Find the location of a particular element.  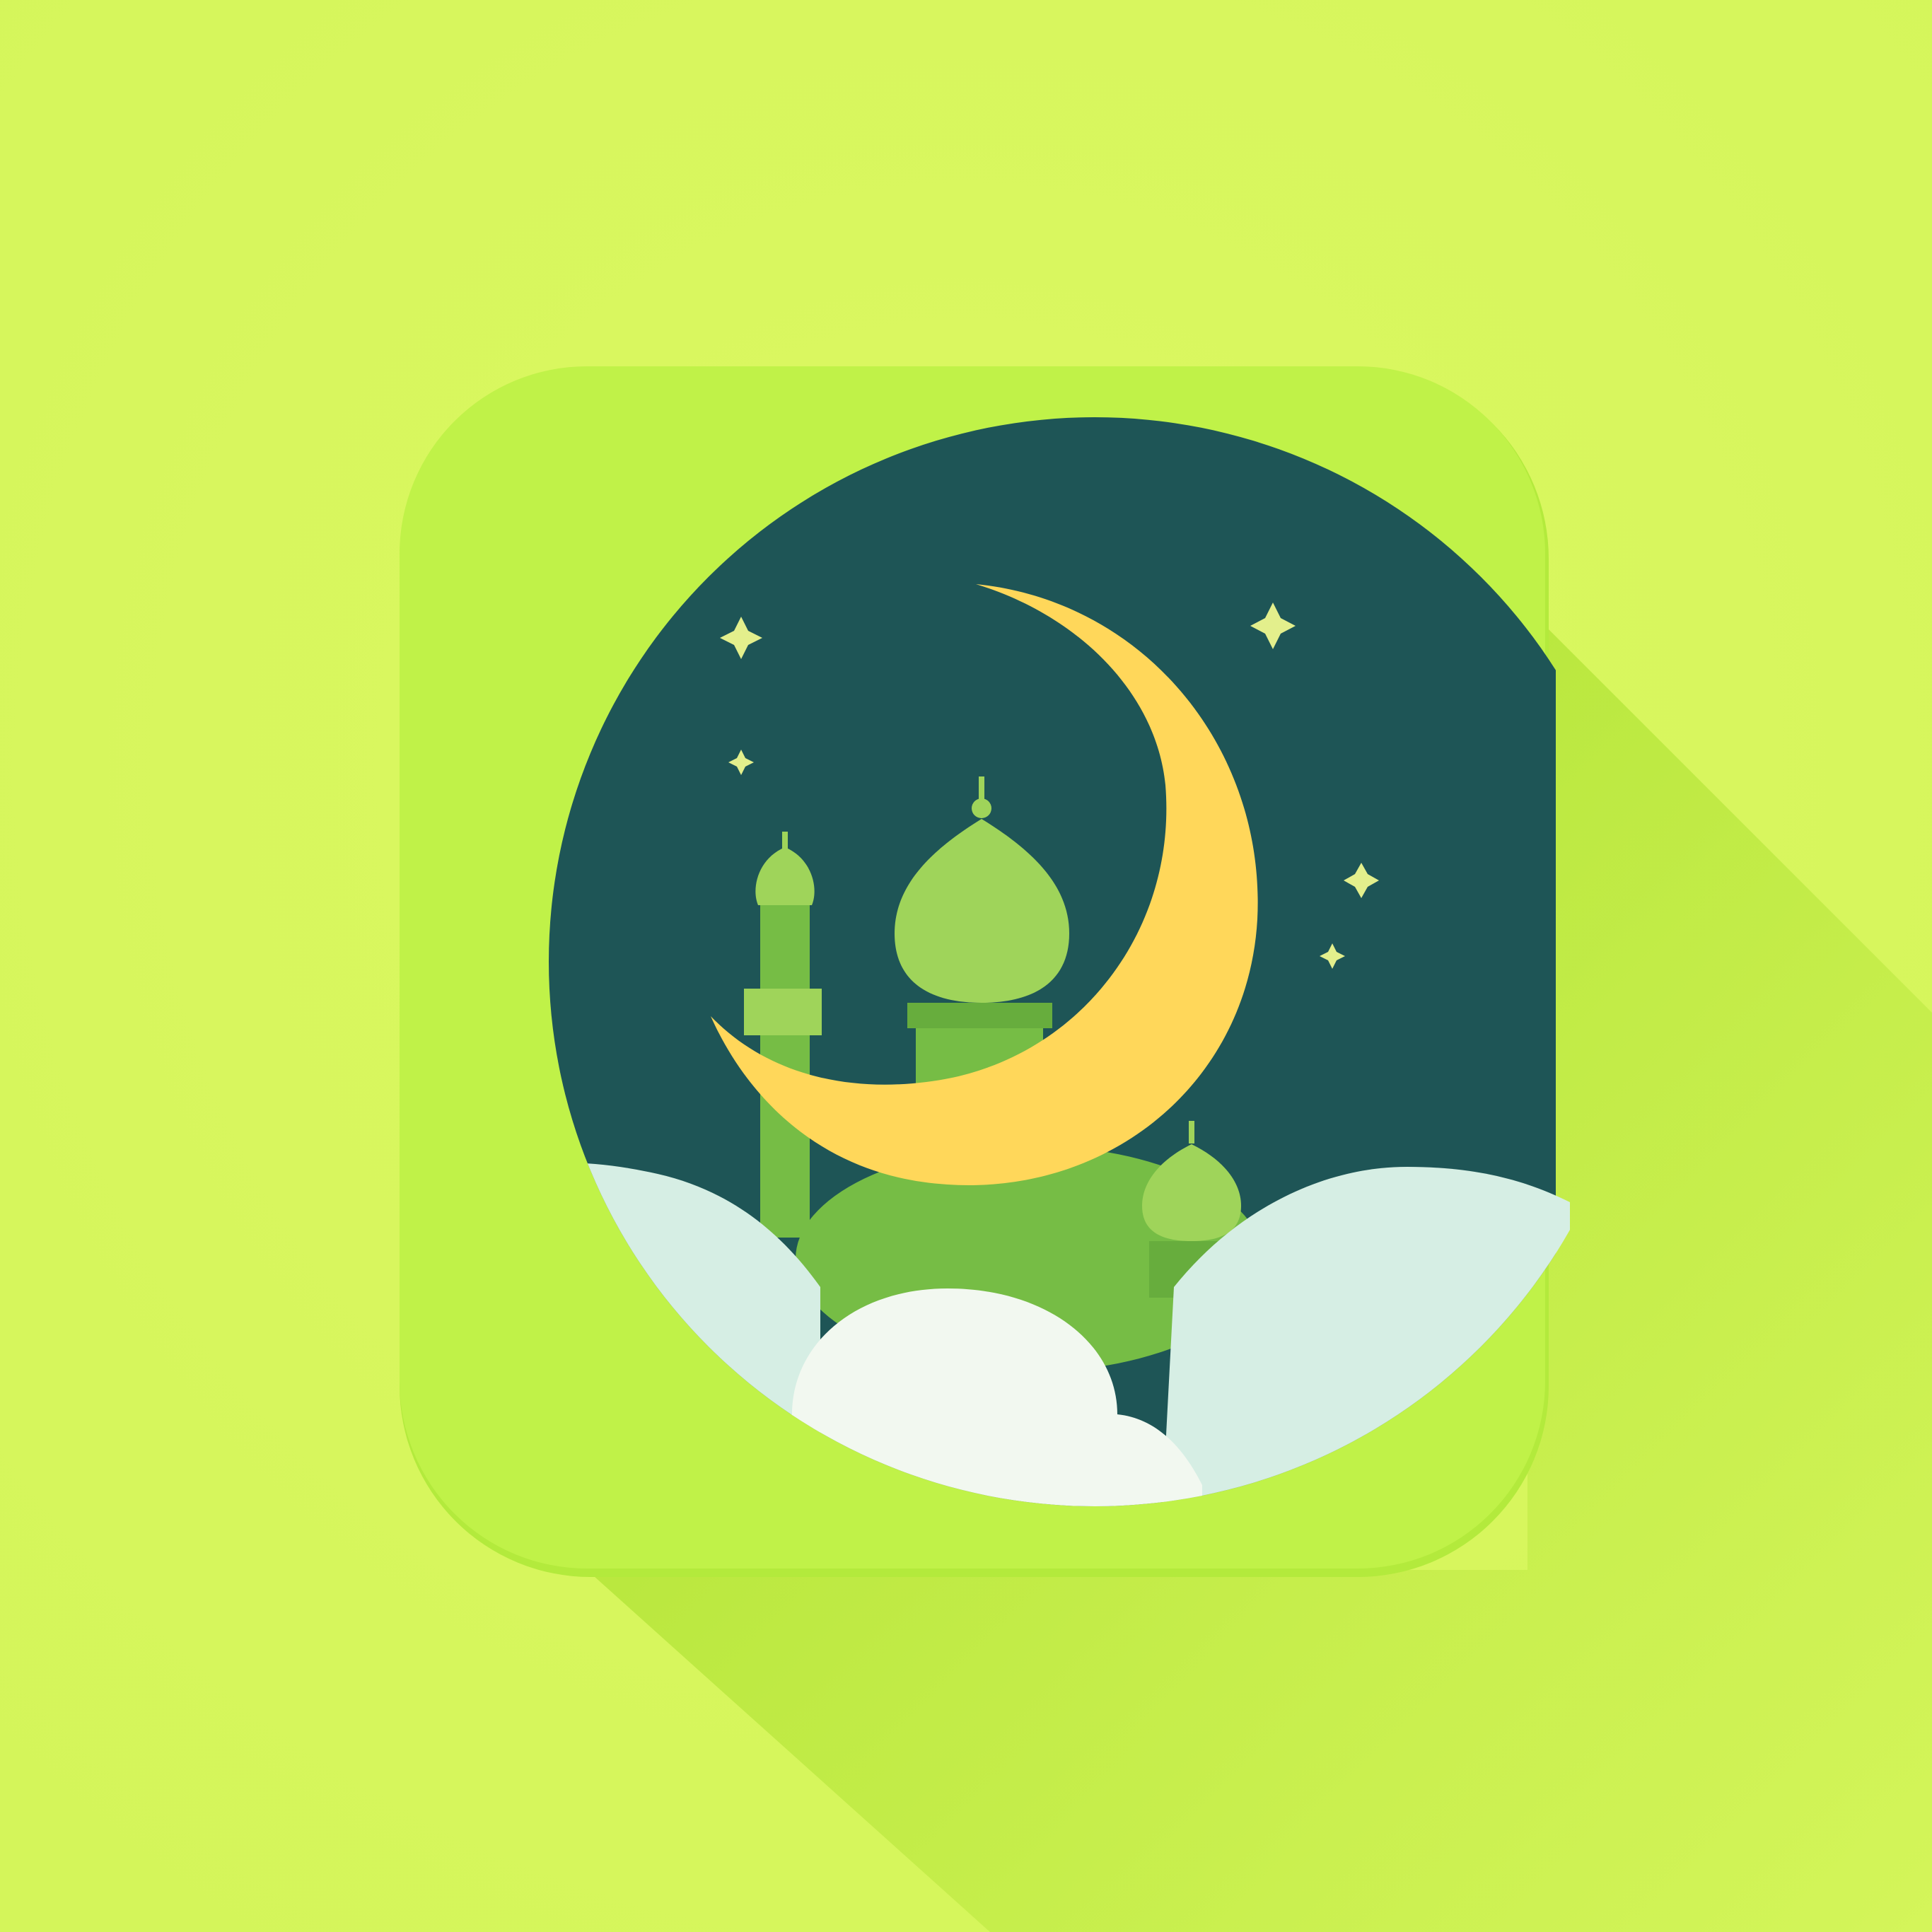

small-dome-finial is located at coordinates (1191, 1132).